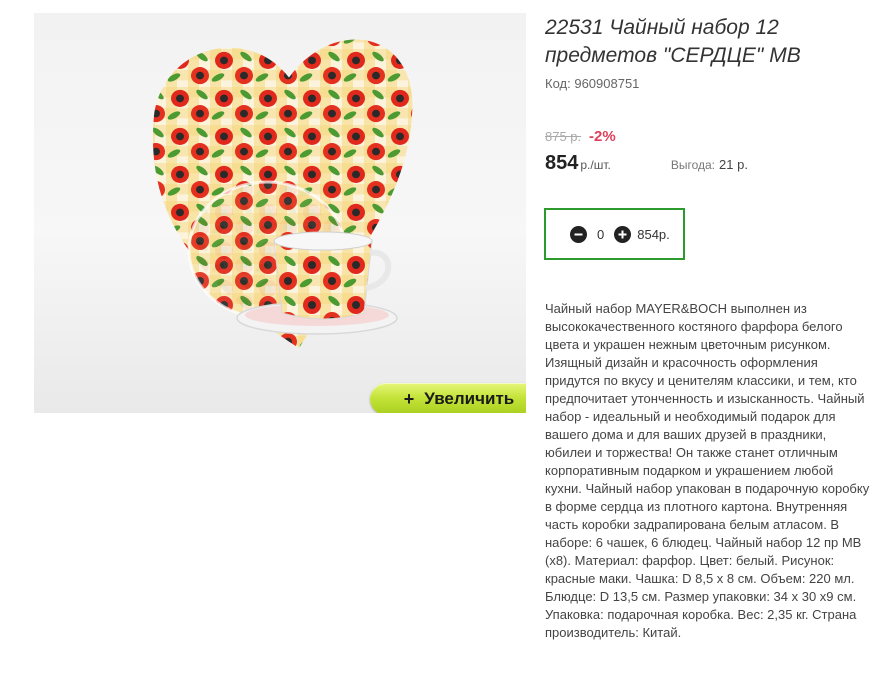 This screenshot has height=683, width=880. I want to click on quantity-sum: 854р., so click(653, 234).